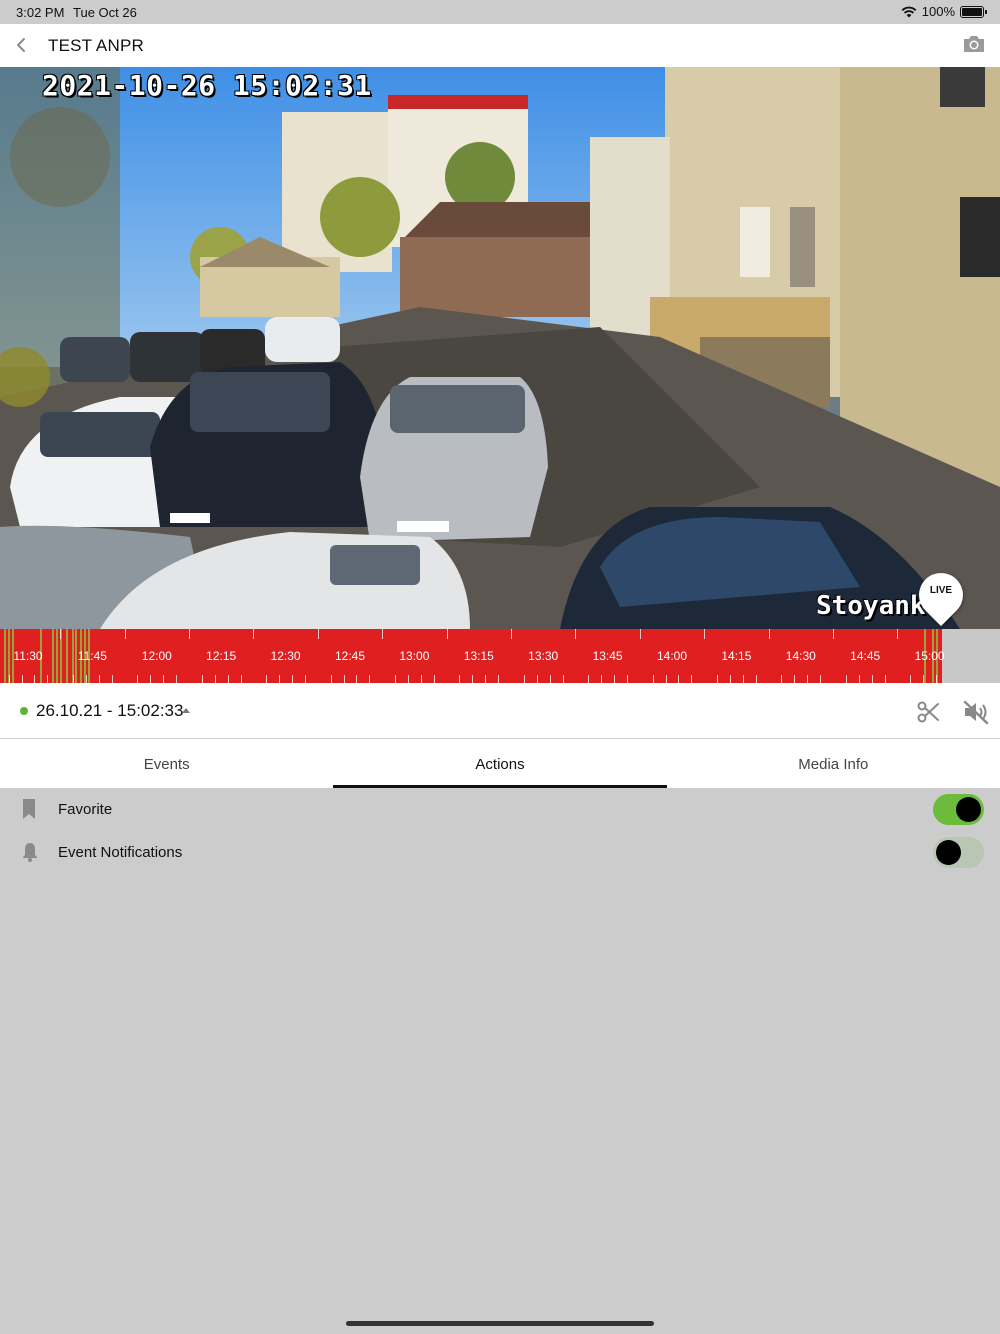  I want to click on speaker-mute-icon, so click(976, 712).